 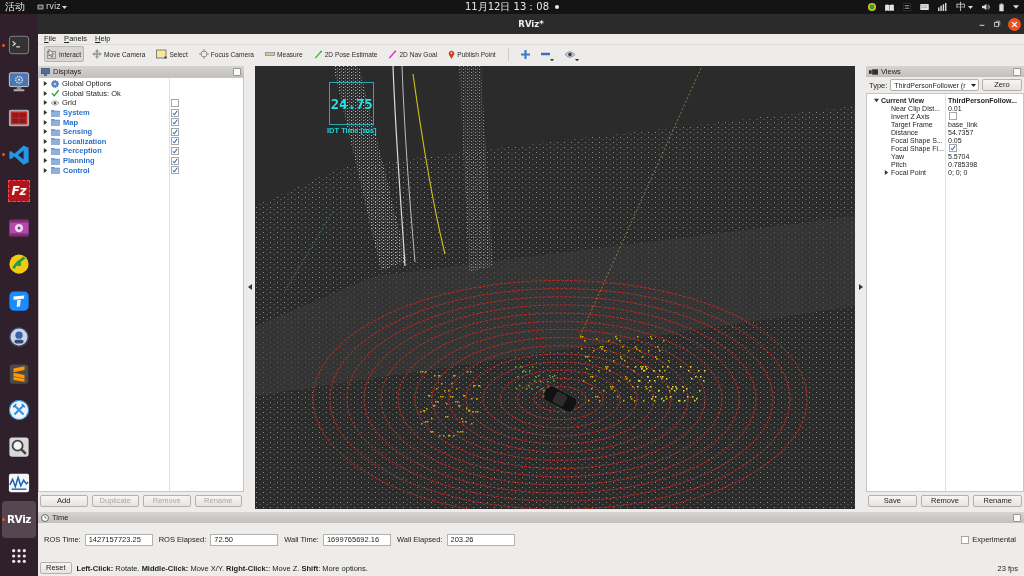 What do you see at coordinates (986, 7) in the screenshot?
I see `speaker-icon` at bounding box center [986, 7].